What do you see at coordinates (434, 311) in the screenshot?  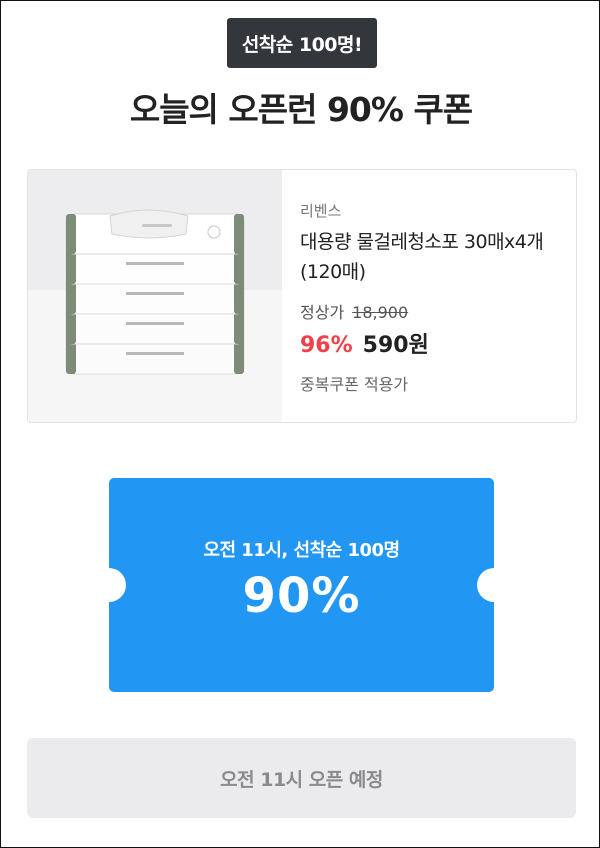 I see `regular-price-row: 정상가 18,900` at bounding box center [434, 311].